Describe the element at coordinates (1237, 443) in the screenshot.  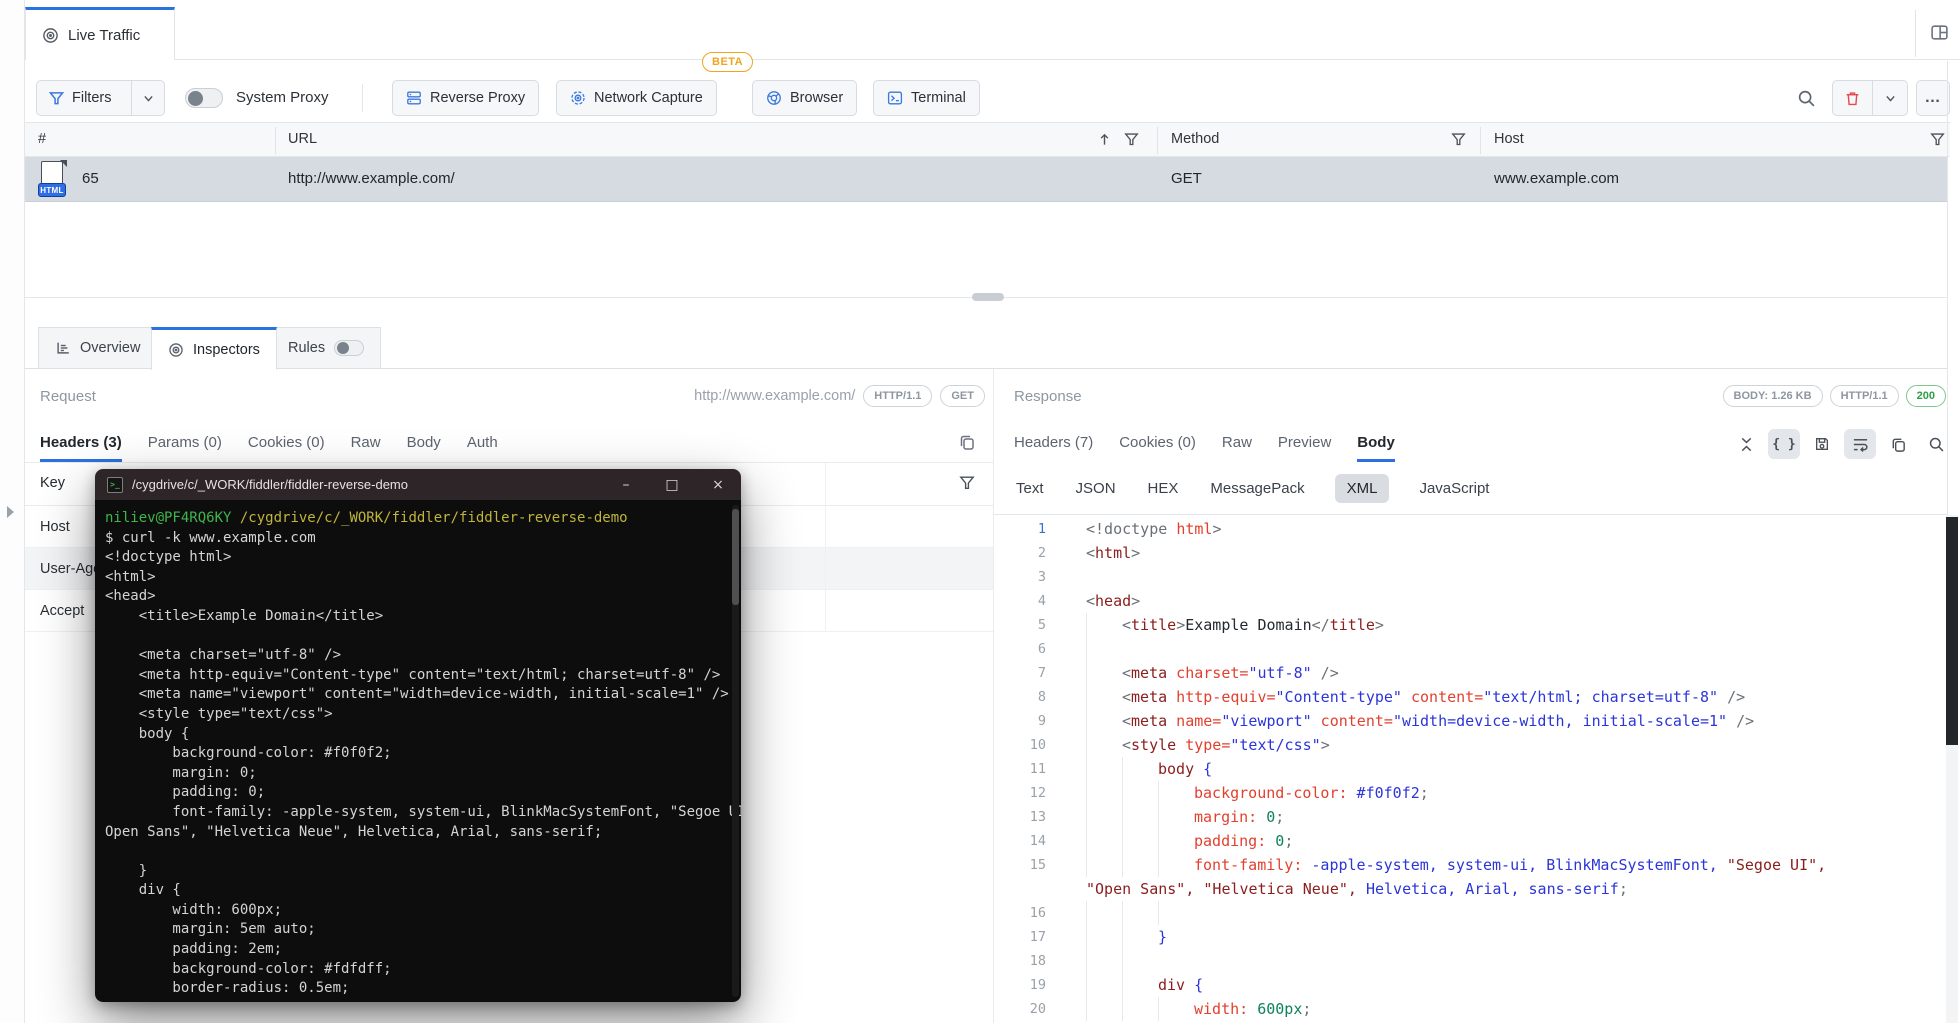
I see `response-tab-raw: Raw` at that location.